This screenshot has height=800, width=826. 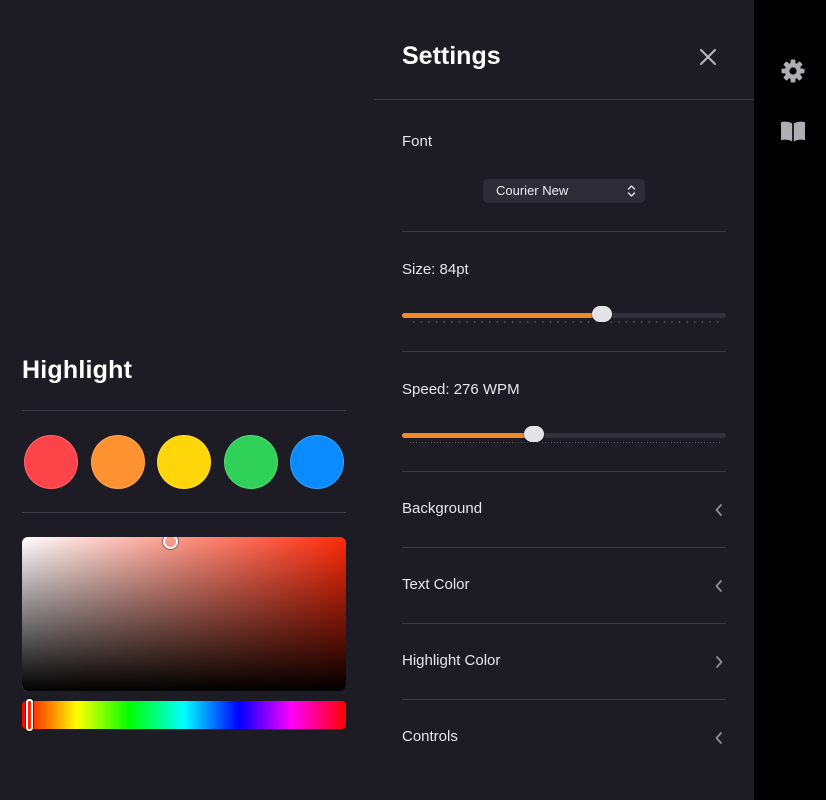 I want to click on select-arrows-icon, so click(x=631, y=191).